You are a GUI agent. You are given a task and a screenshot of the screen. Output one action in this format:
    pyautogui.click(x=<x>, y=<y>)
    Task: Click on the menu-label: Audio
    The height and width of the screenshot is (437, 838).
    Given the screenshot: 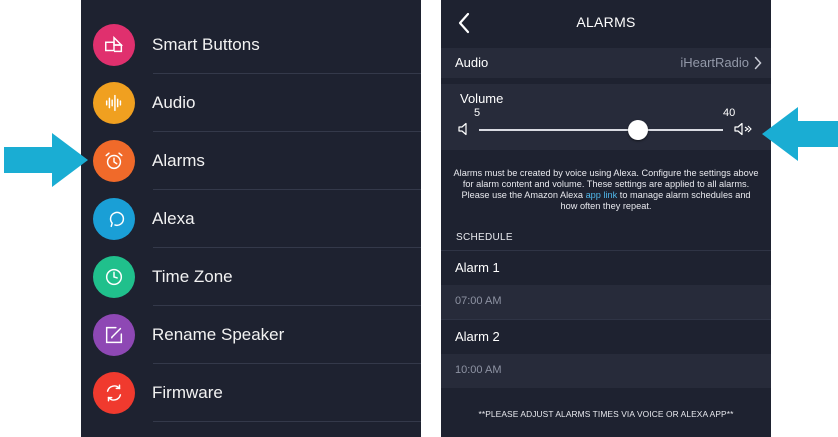 What is the action you would take?
    pyautogui.click(x=174, y=102)
    